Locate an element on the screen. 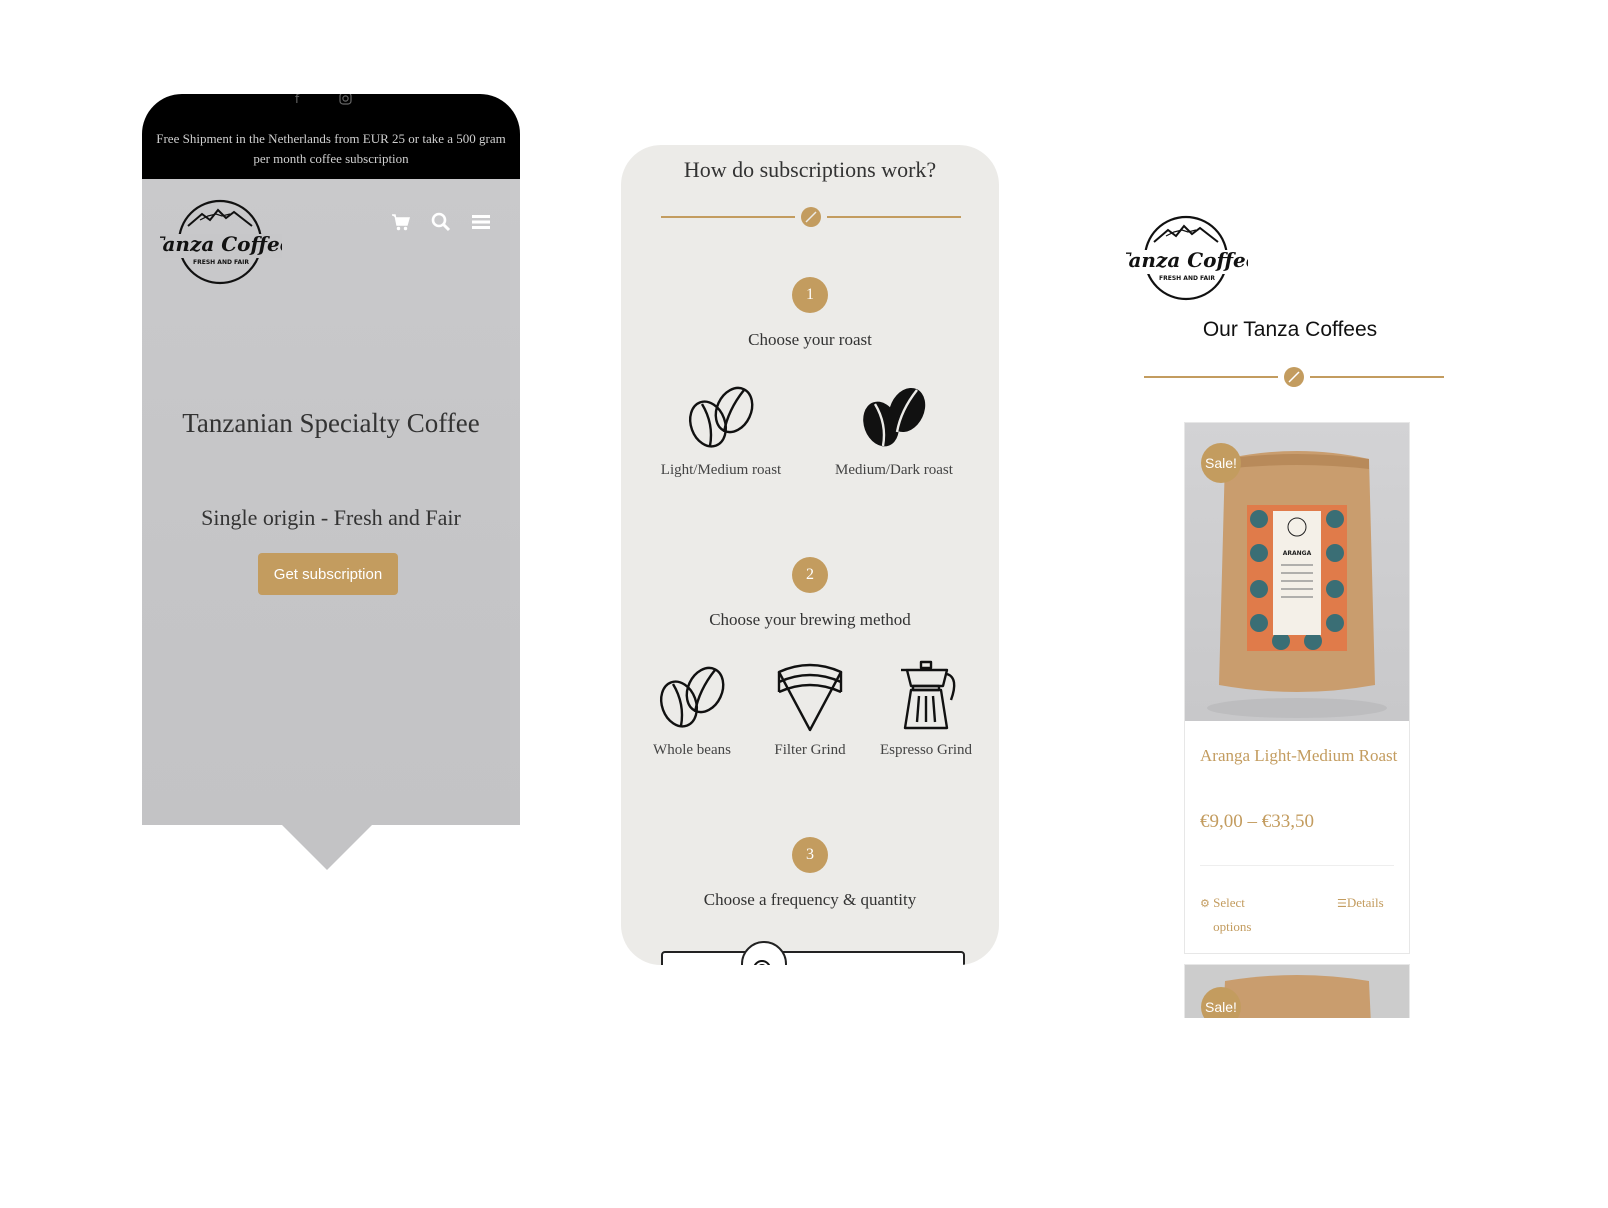 Image resolution: width=1608 pixels, height=1208 pixels. hero-subtitle: Single origin - Fresh and Fair is located at coordinates (331, 517).